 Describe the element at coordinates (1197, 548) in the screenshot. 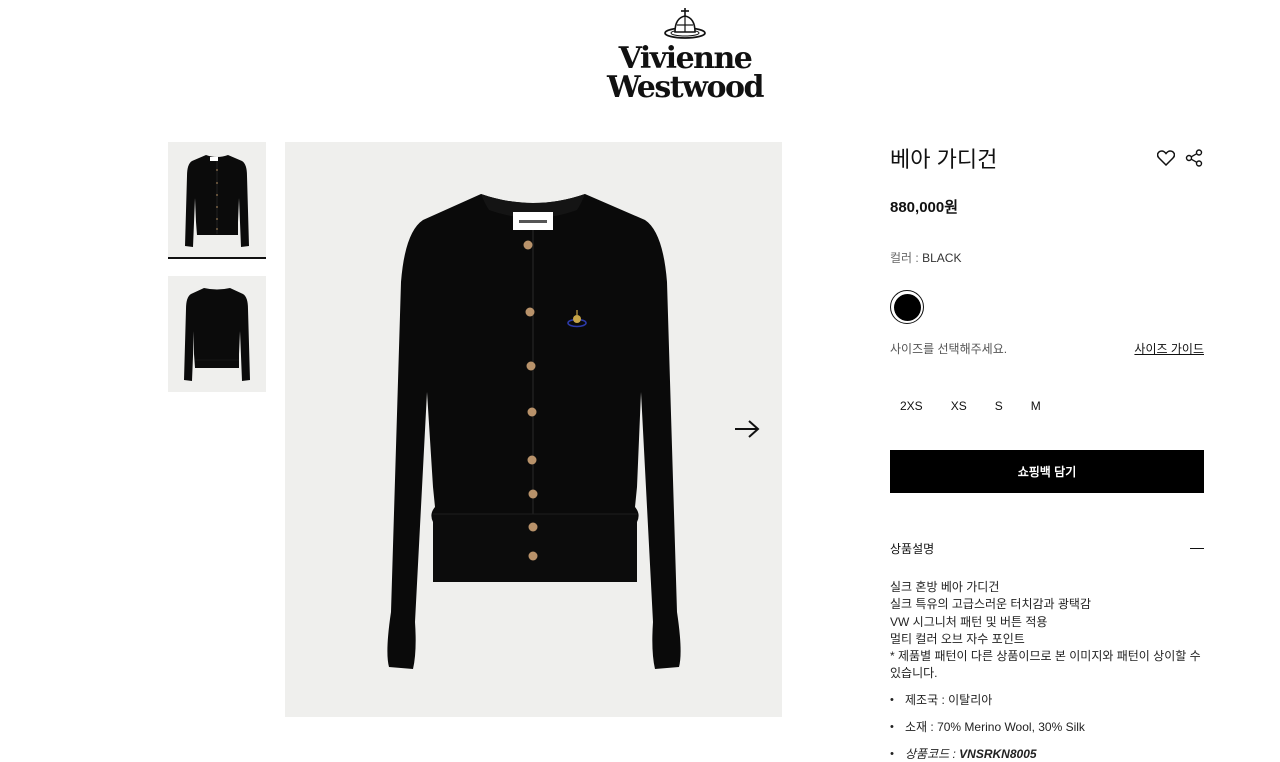

I see `collapse-icon` at that location.